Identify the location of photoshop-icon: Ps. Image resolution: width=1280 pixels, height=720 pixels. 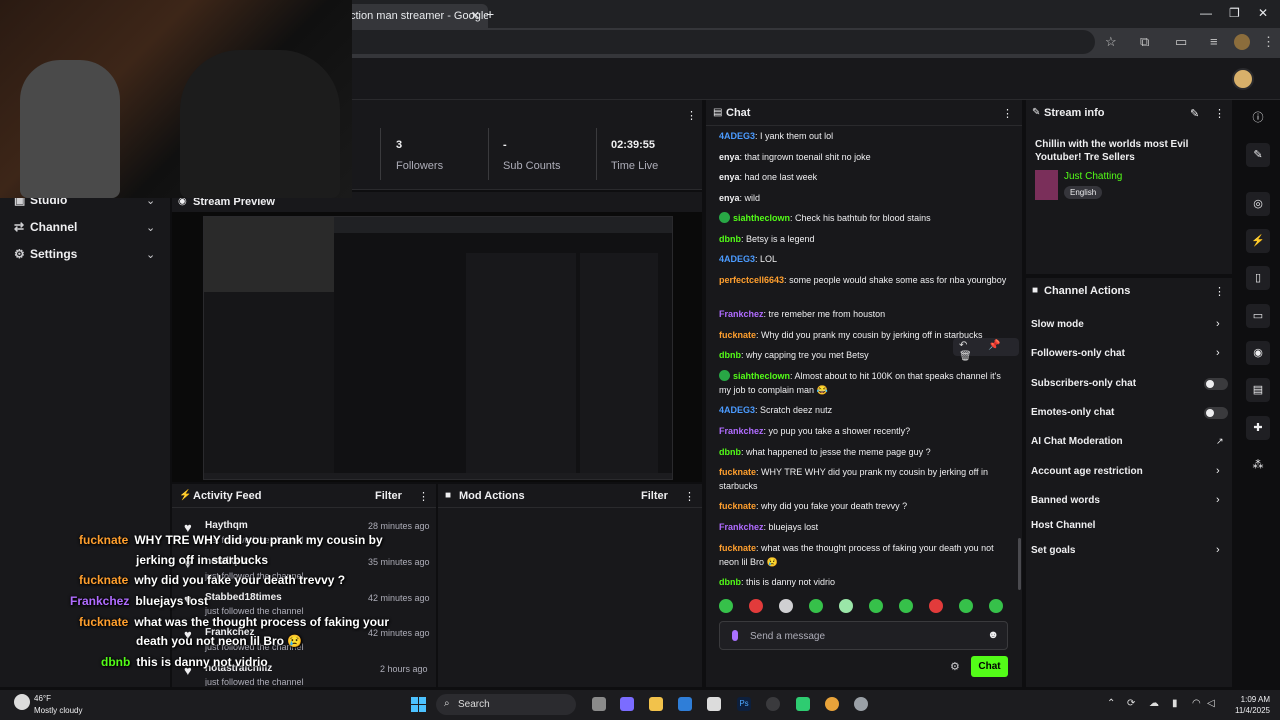
(744, 704).